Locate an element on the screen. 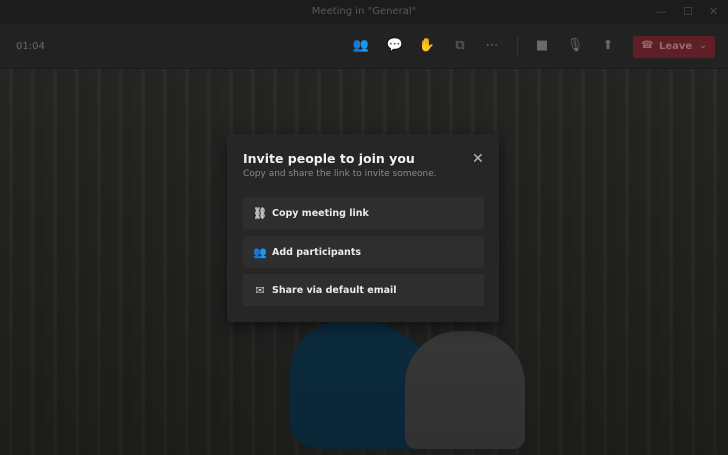 The image size is (728, 455). meeting-toolbar: 01:04 👥 💬 ✋ ⧉ ⋯ ■ 🎙 ⬆ ☎ Leave ⌄ is located at coordinates (364, 46).